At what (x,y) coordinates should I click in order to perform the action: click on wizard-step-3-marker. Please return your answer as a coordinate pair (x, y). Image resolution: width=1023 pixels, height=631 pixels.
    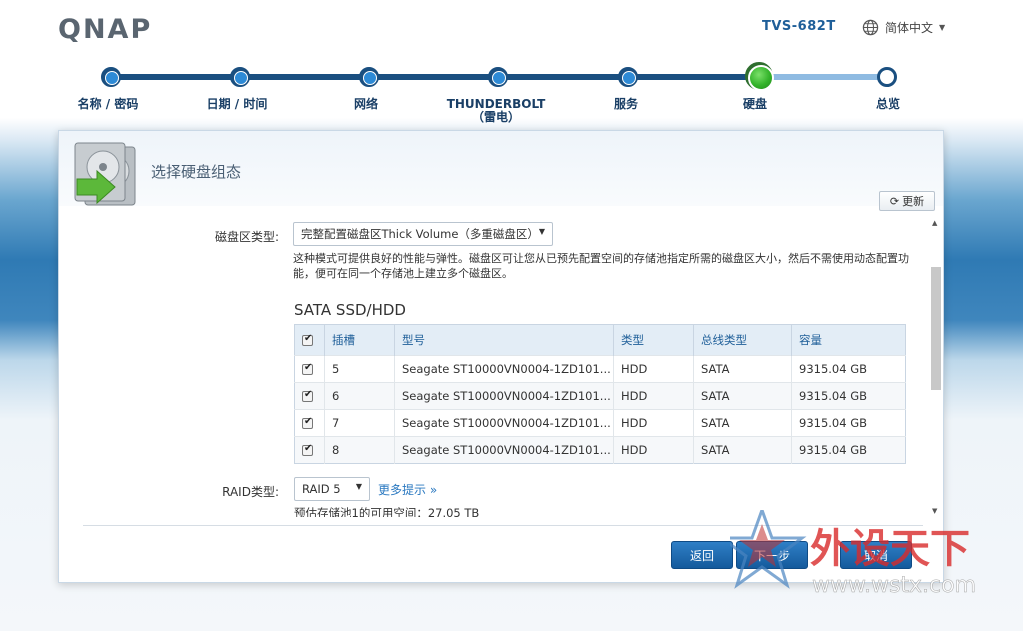
    Looking at the image, I should click on (369, 77).